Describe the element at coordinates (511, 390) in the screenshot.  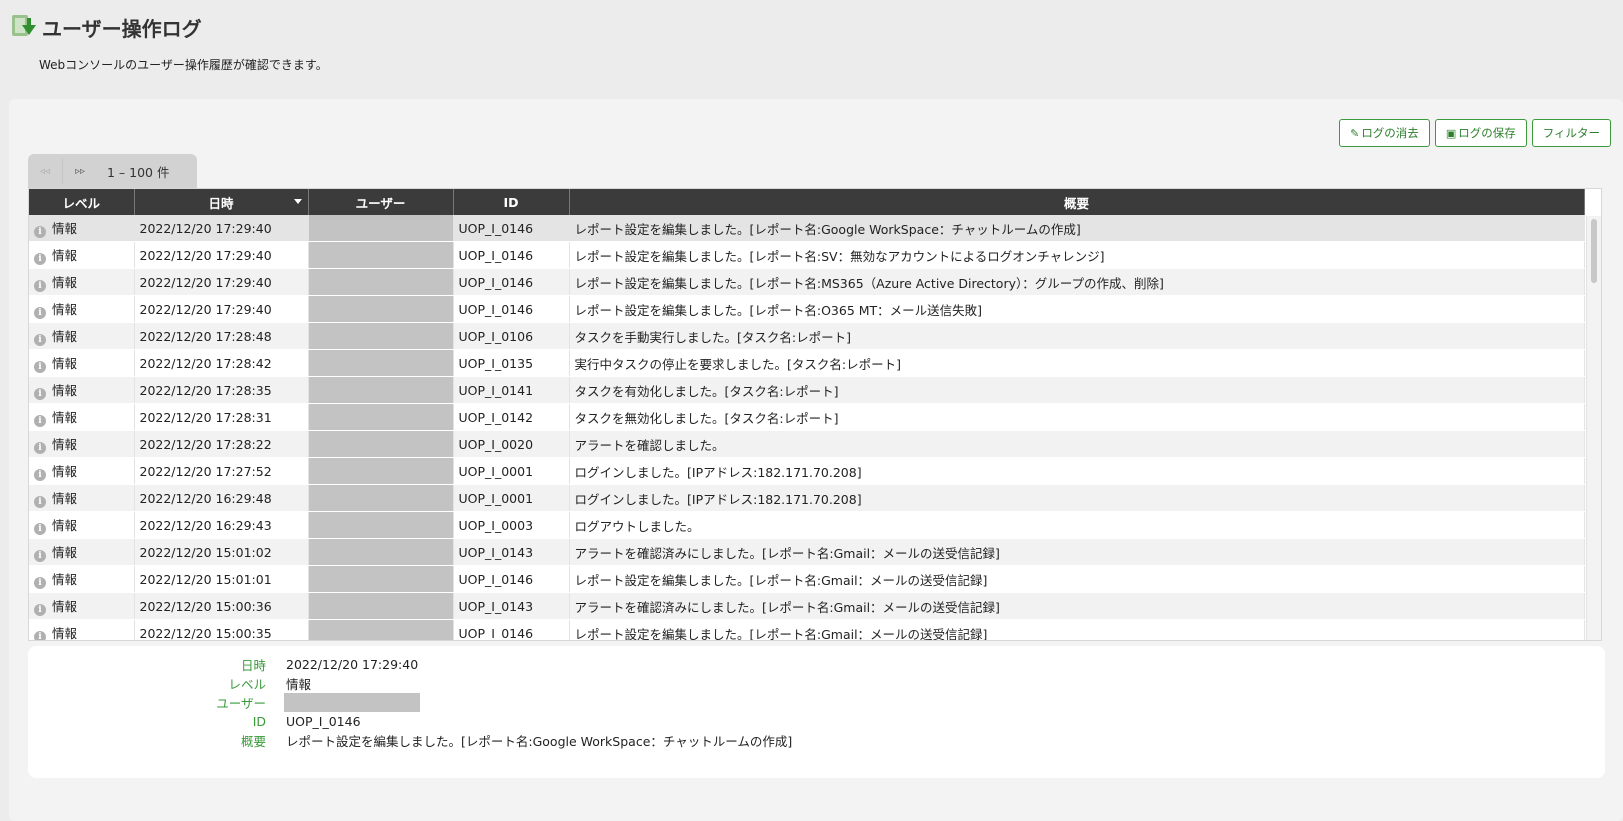
I see `cell-id: UOP_I_0141` at that location.